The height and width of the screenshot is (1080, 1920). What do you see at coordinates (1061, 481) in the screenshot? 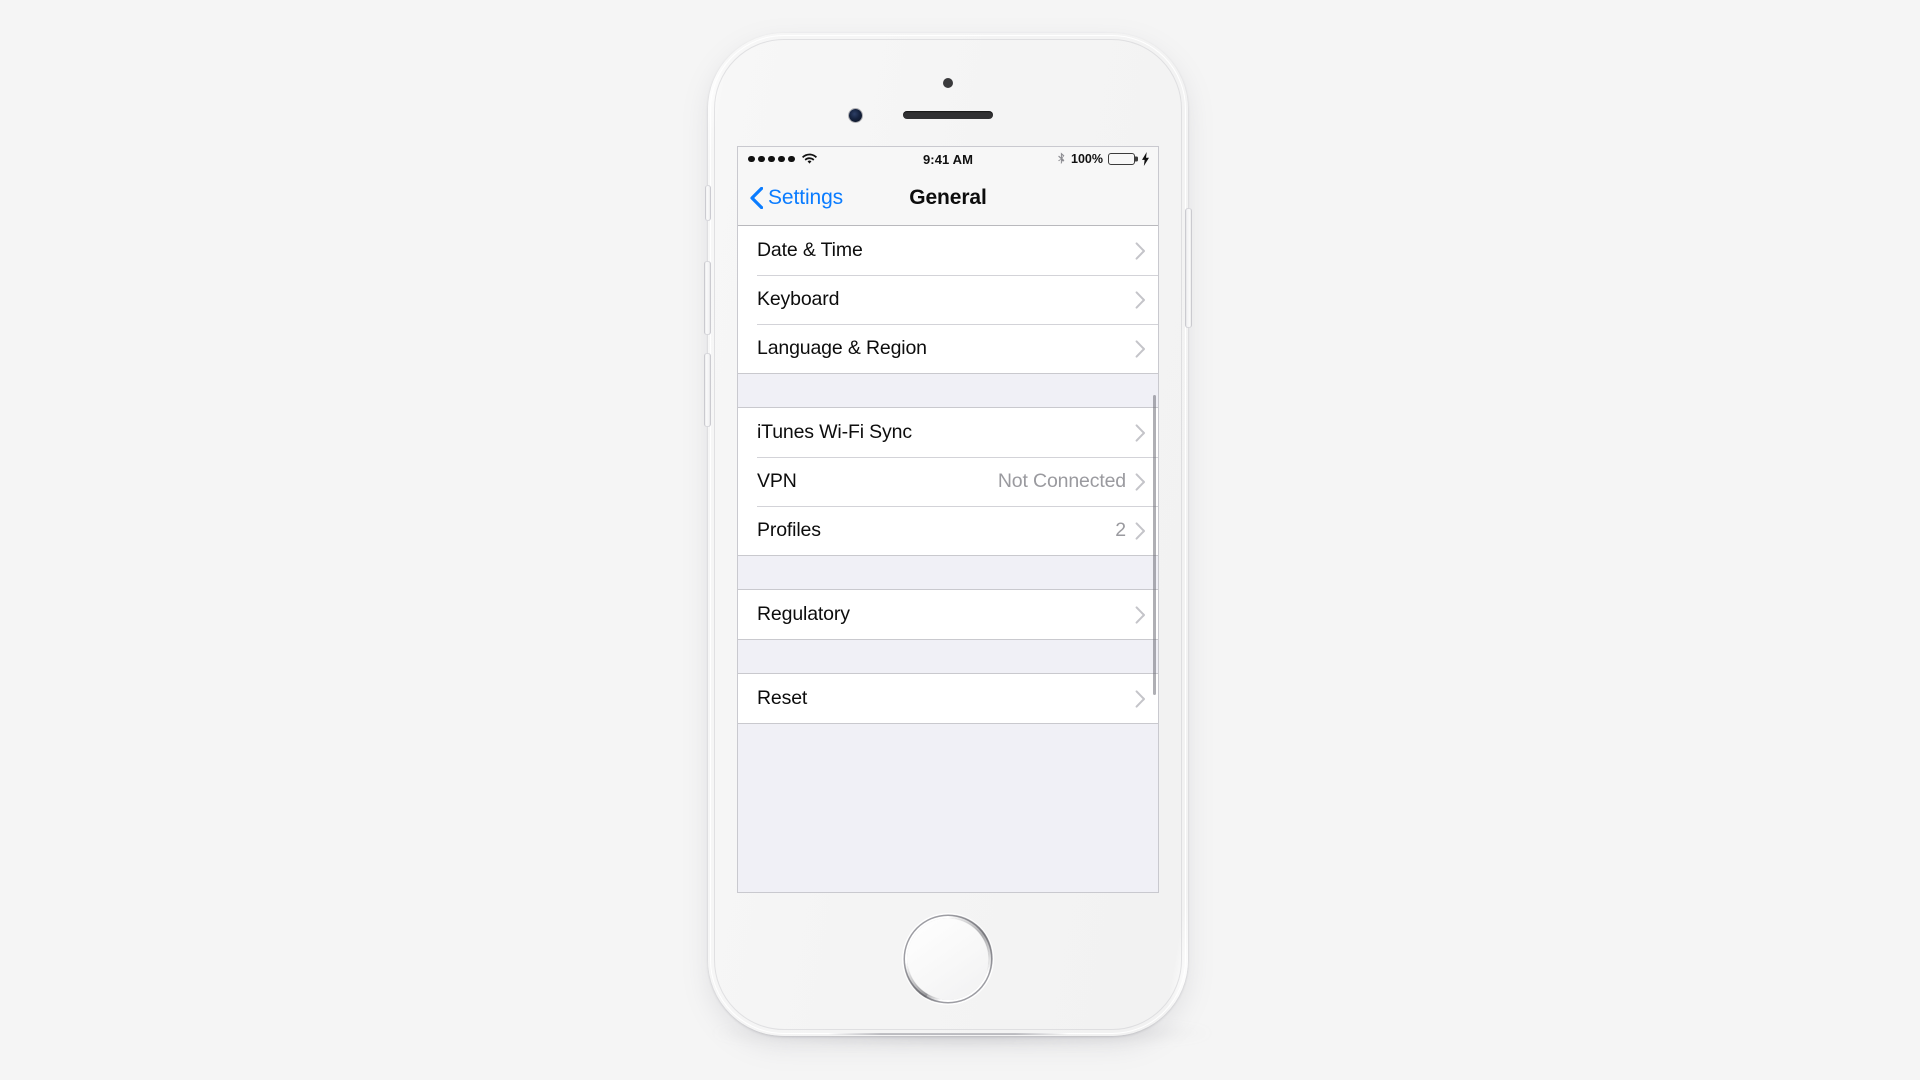
I see `row-detail-value: Not Connected` at bounding box center [1061, 481].